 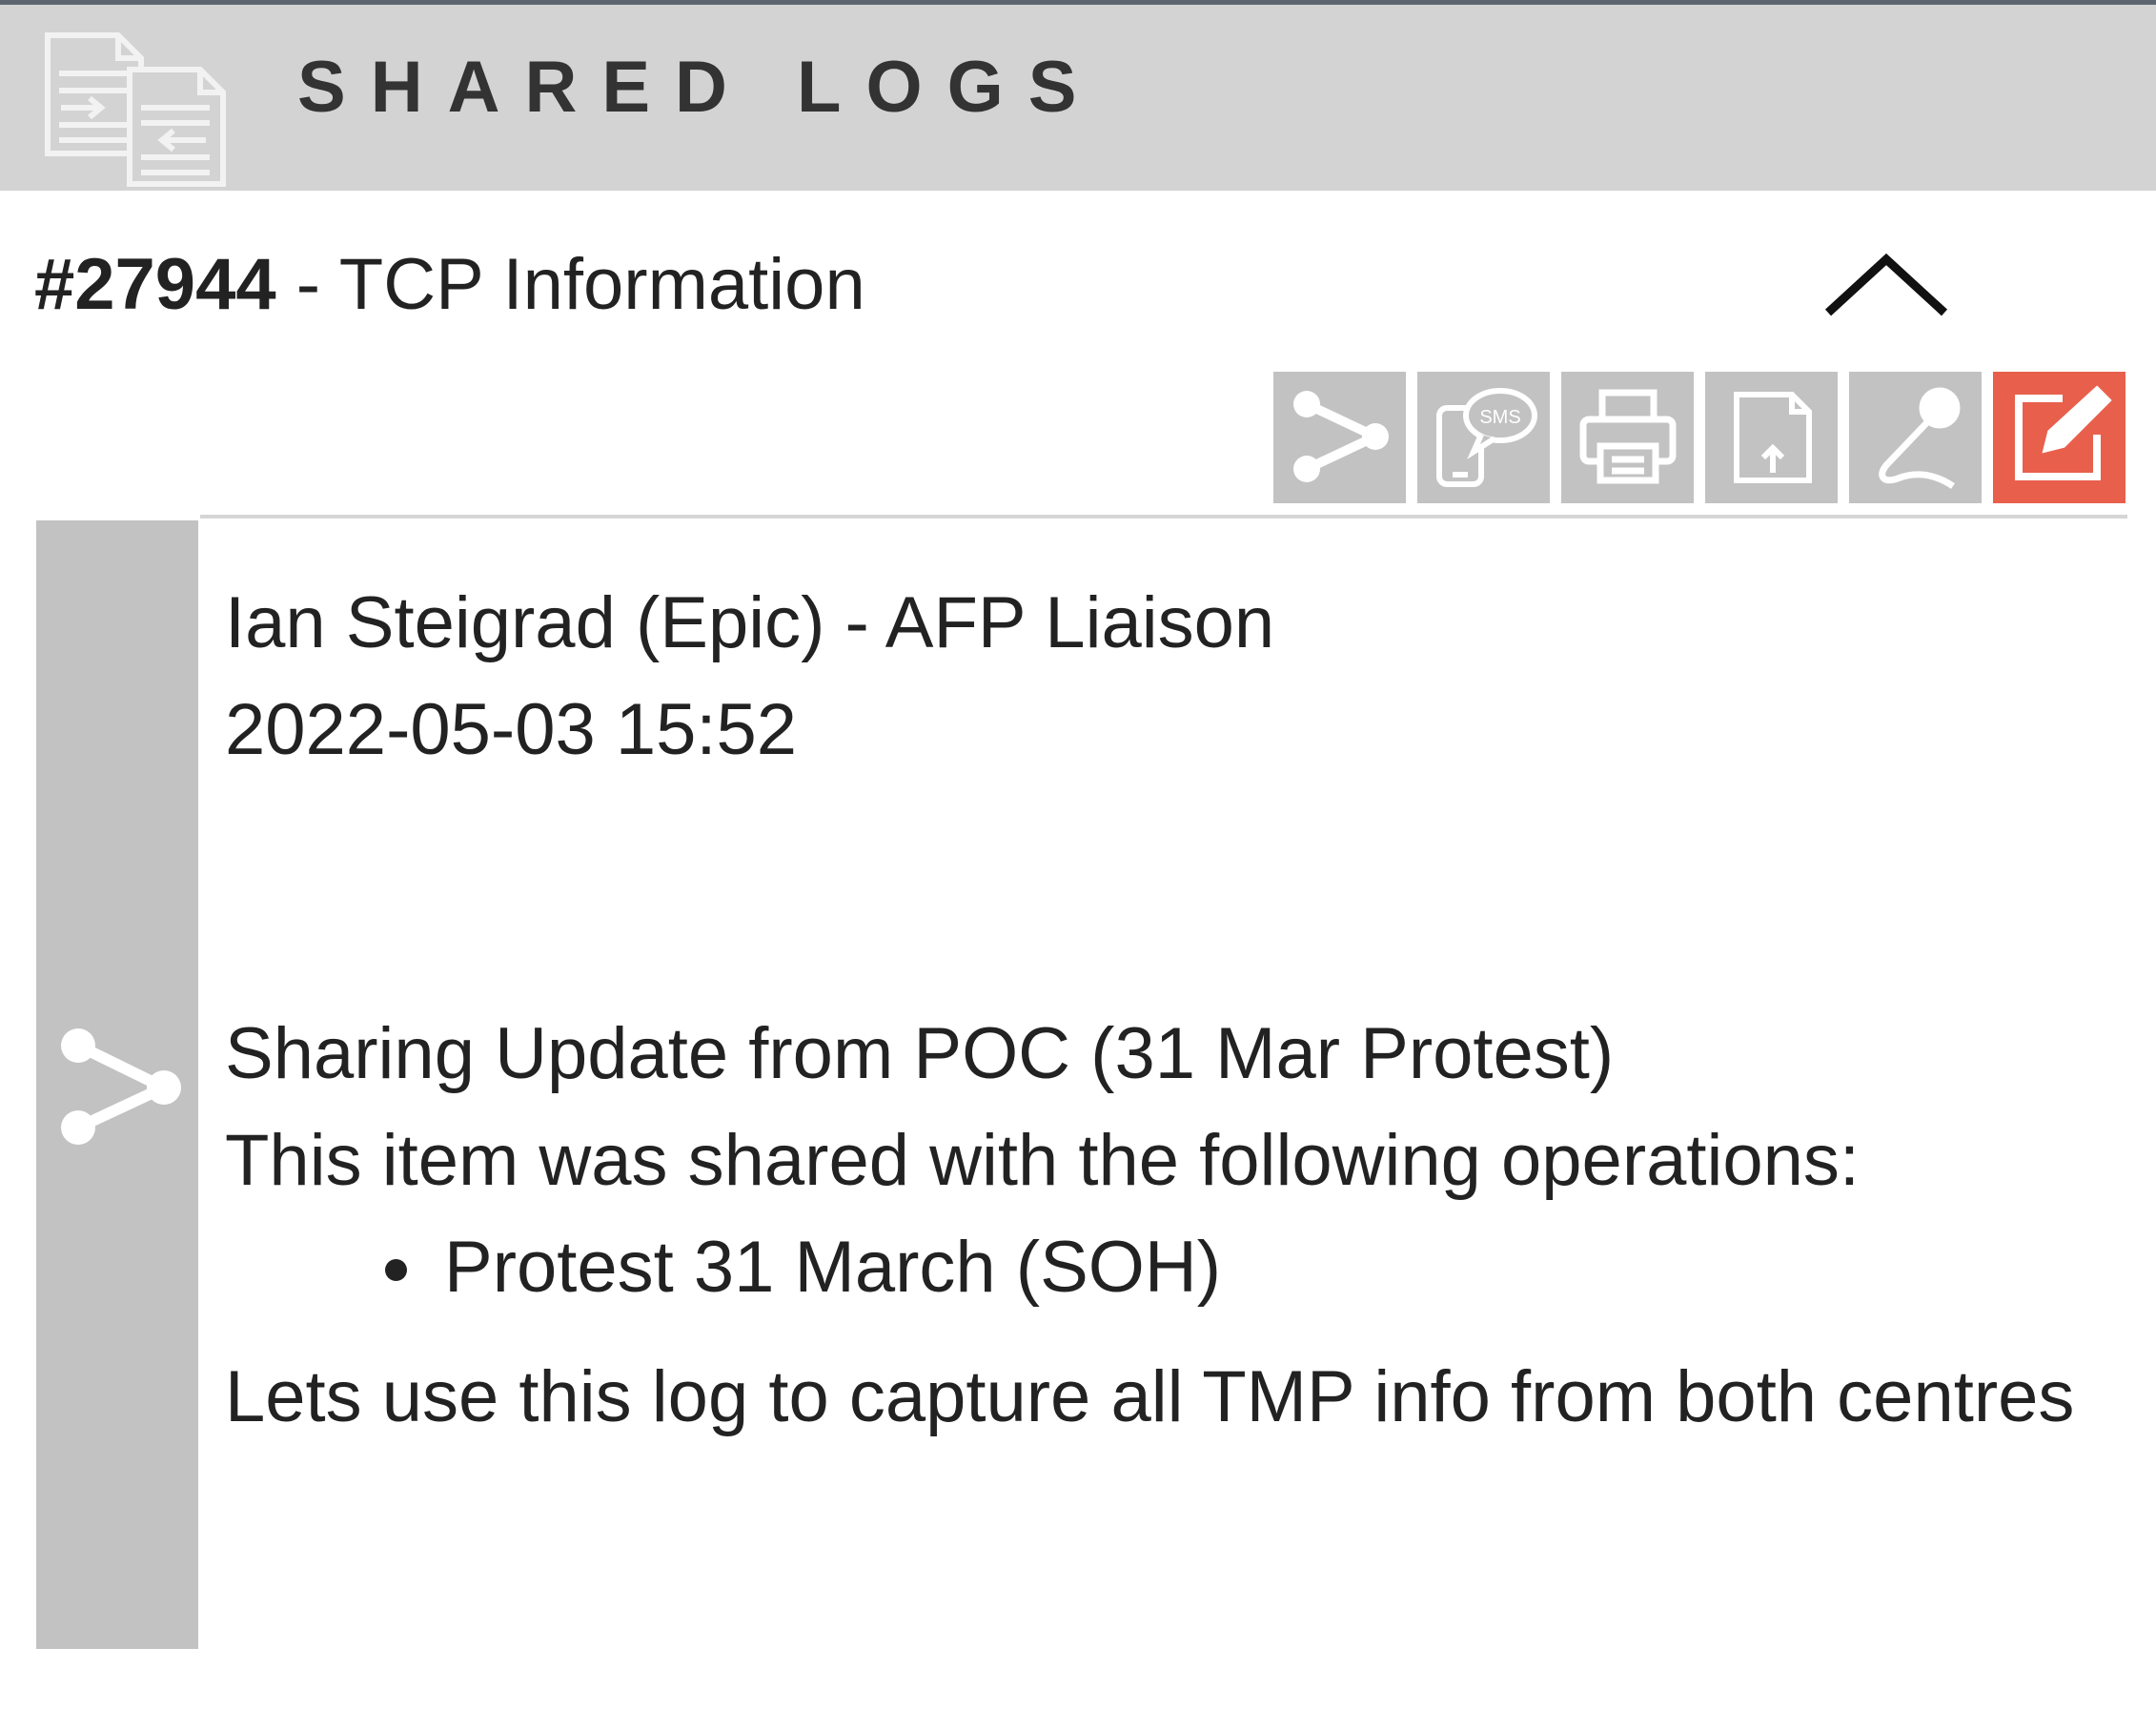 I want to click on panel-header: SHARED LOGS, so click(x=1078, y=96).